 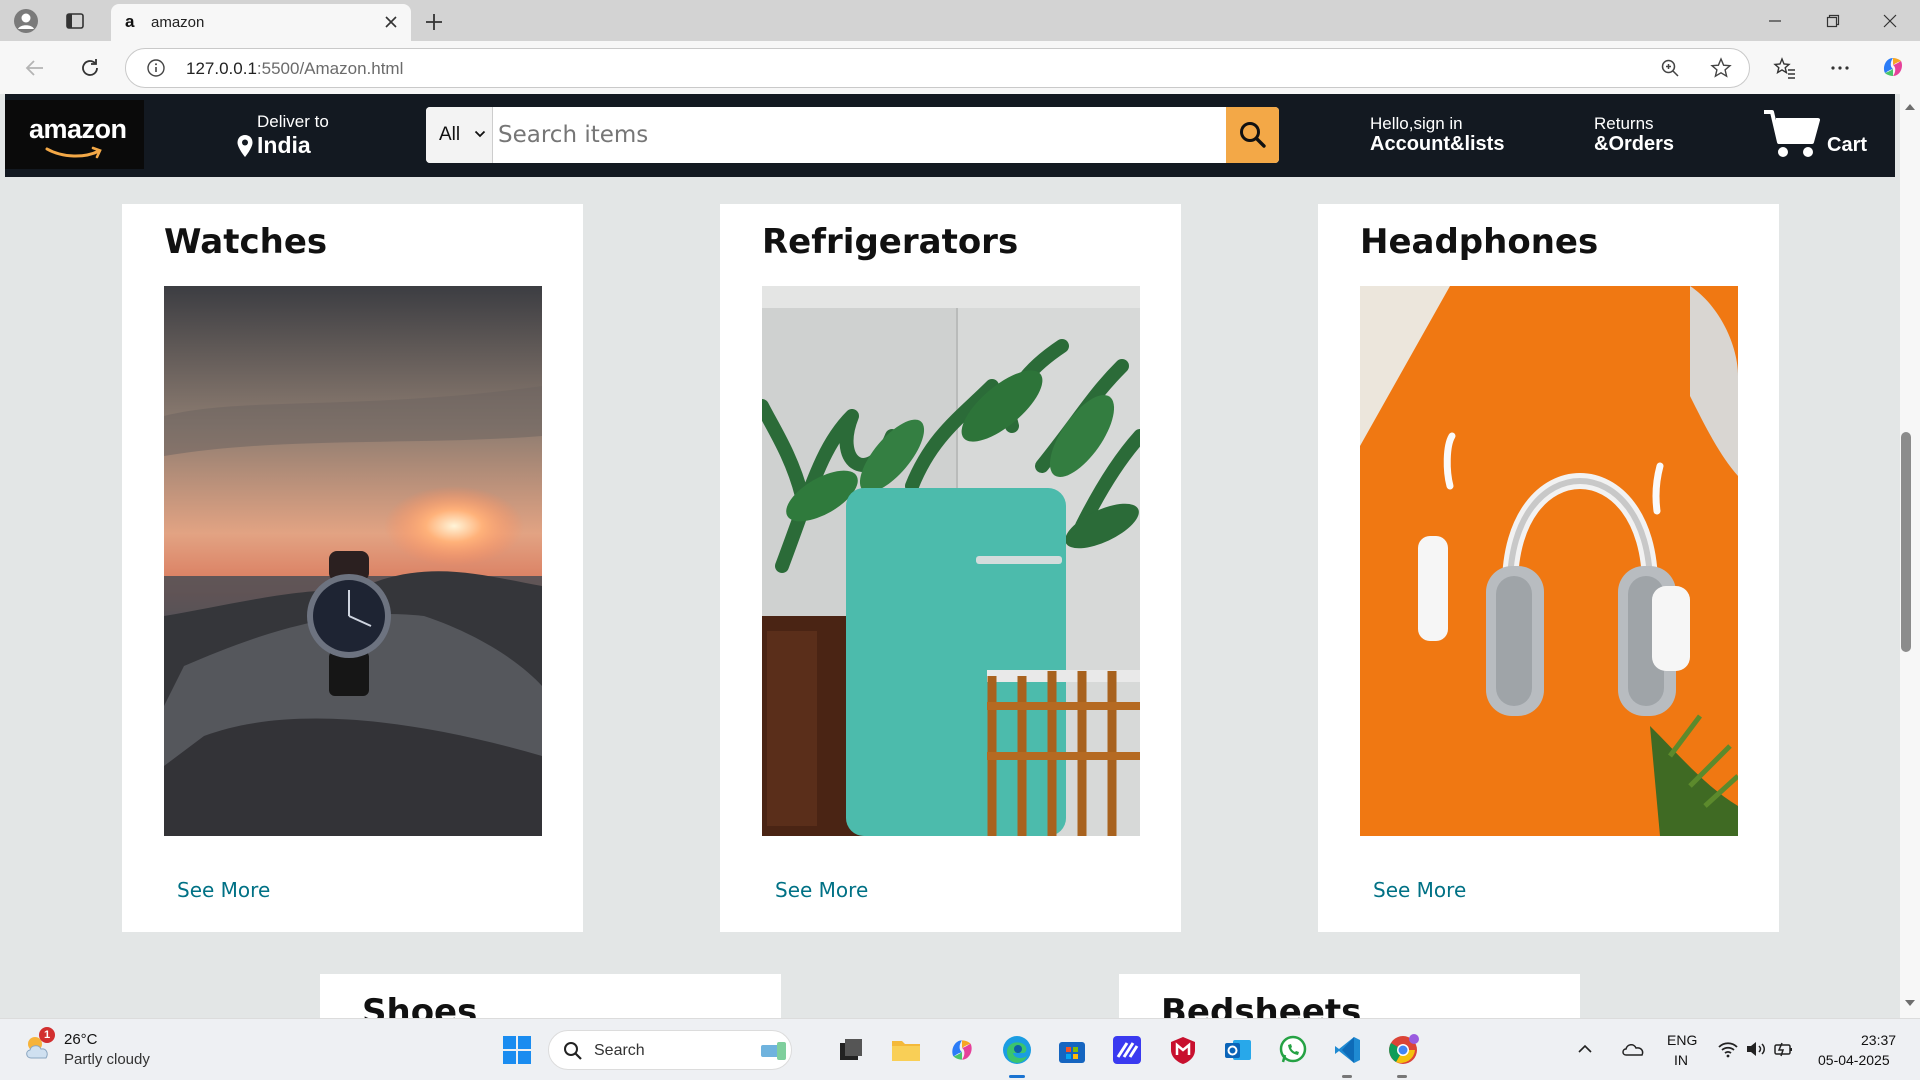 I want to click on back-arrow-icon, so click(x=35, y=68).